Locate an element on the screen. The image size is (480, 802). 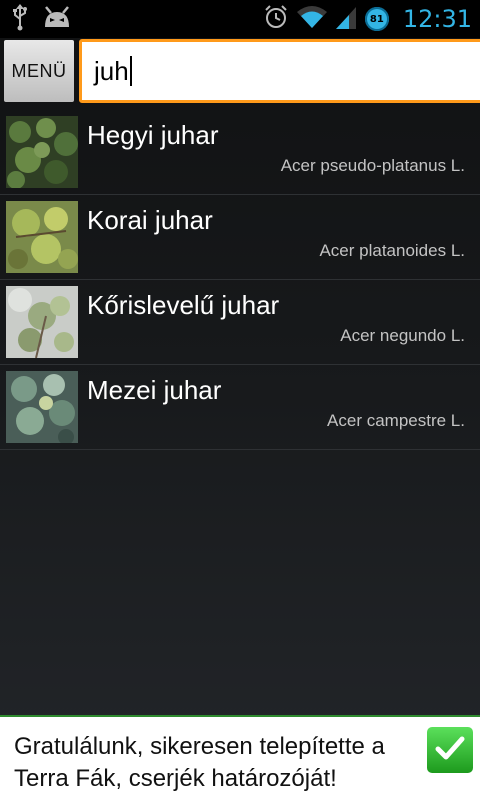
confirm-button is located at coordinates (450, 750).